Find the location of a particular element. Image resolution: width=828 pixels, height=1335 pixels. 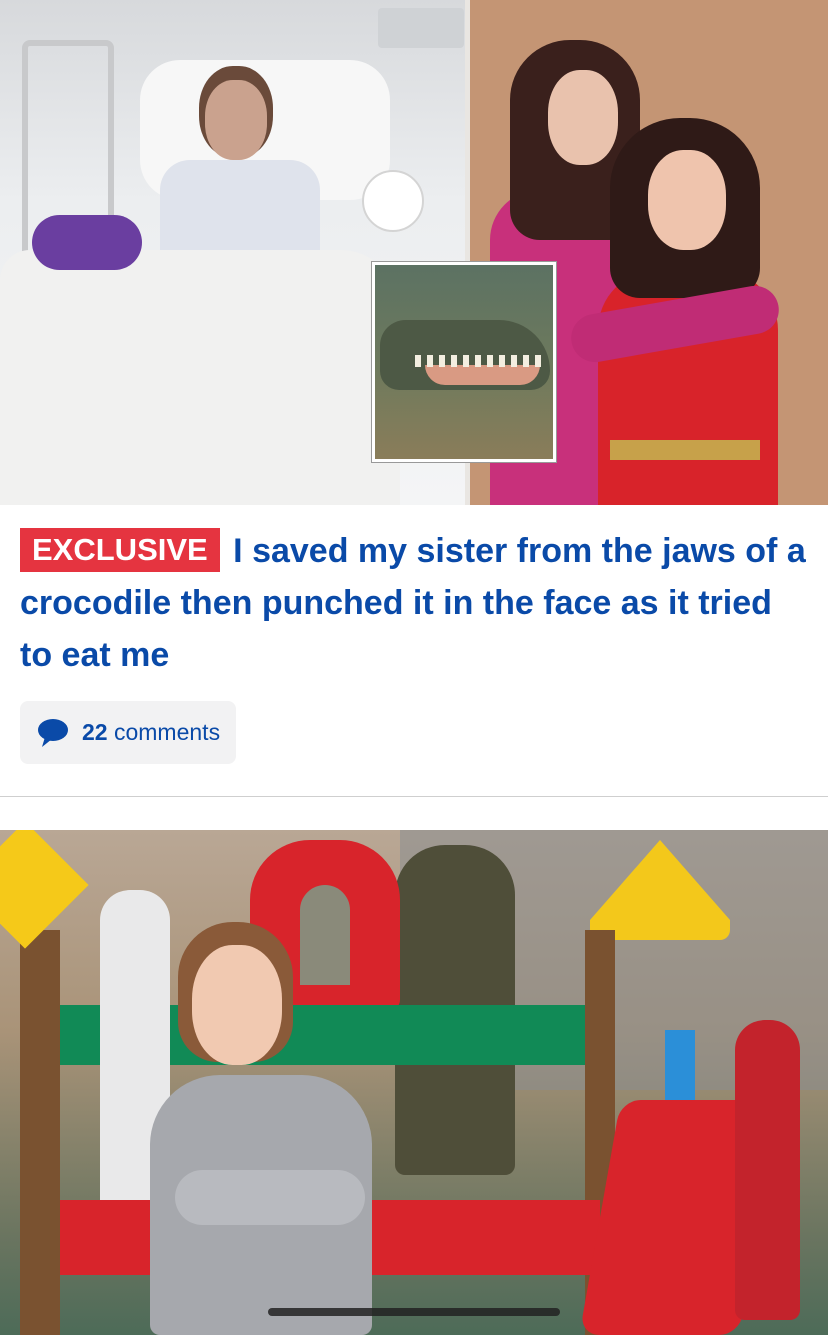

blanket-shape is located at coordinates (200, 377).